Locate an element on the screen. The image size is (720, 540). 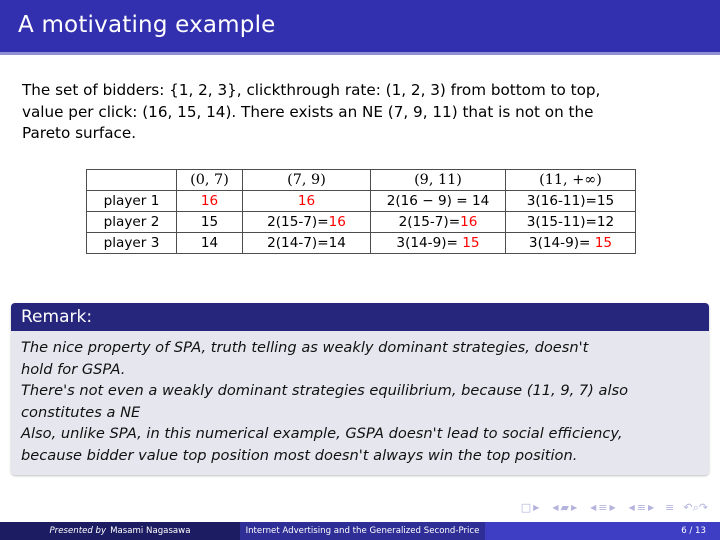
cell-p2-c2-value: 16 is located at coordinates (337, 222).